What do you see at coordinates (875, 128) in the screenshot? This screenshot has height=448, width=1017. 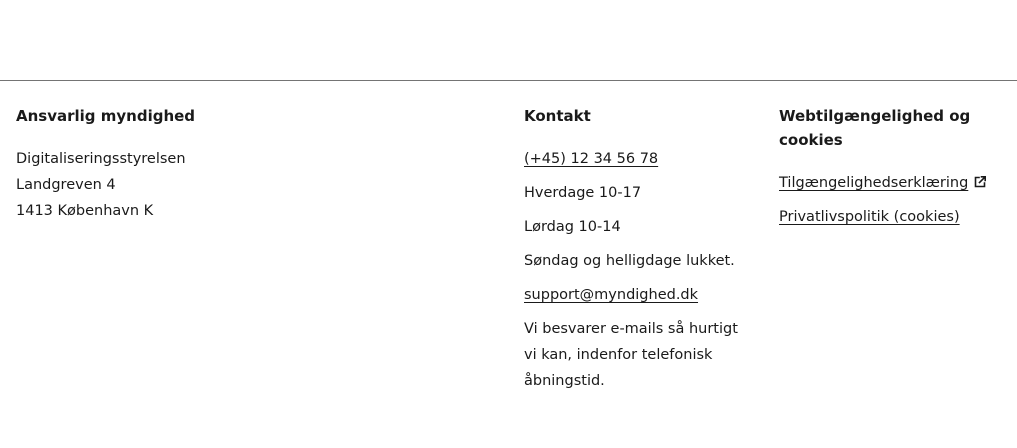 I see `accessibility-heading: Webtilgængelighed og cookies` at bounding box center [875, 128].